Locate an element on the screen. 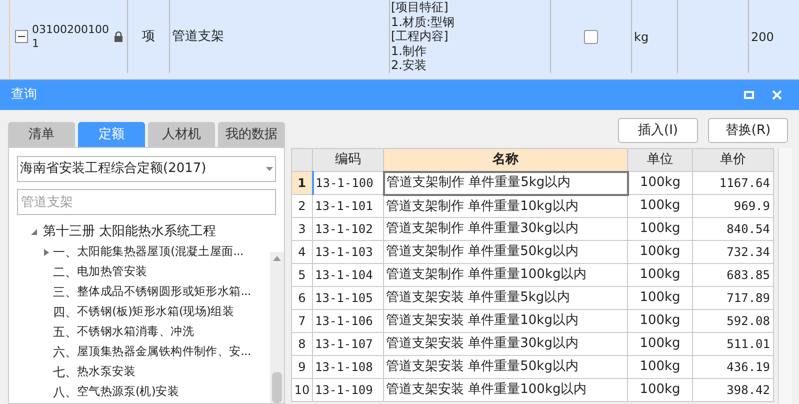 The width and height of the screenshot is (799, 404). row-number: 2 is located at coordinates (302, 206).